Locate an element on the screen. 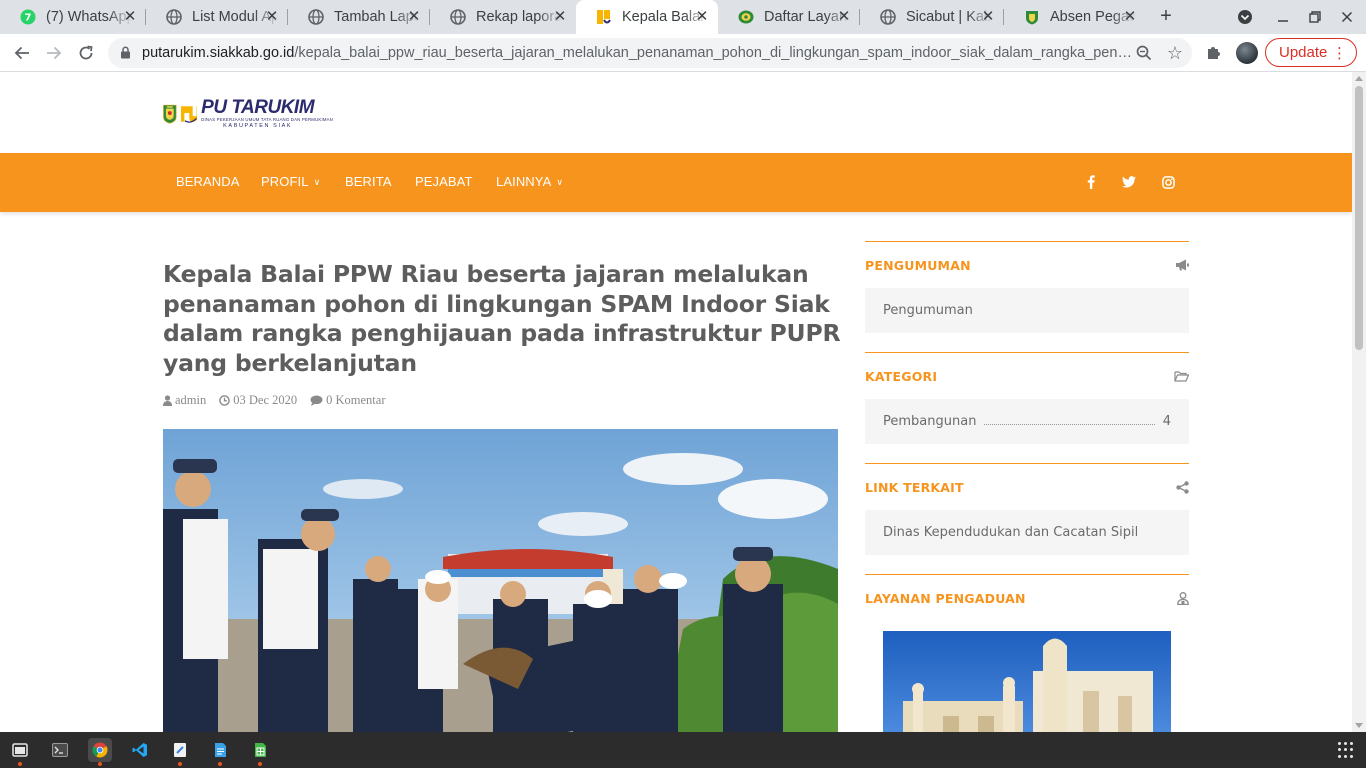 The image size is (1366, 768). siak-shield-favicon is located at coordinates (1032, 17).